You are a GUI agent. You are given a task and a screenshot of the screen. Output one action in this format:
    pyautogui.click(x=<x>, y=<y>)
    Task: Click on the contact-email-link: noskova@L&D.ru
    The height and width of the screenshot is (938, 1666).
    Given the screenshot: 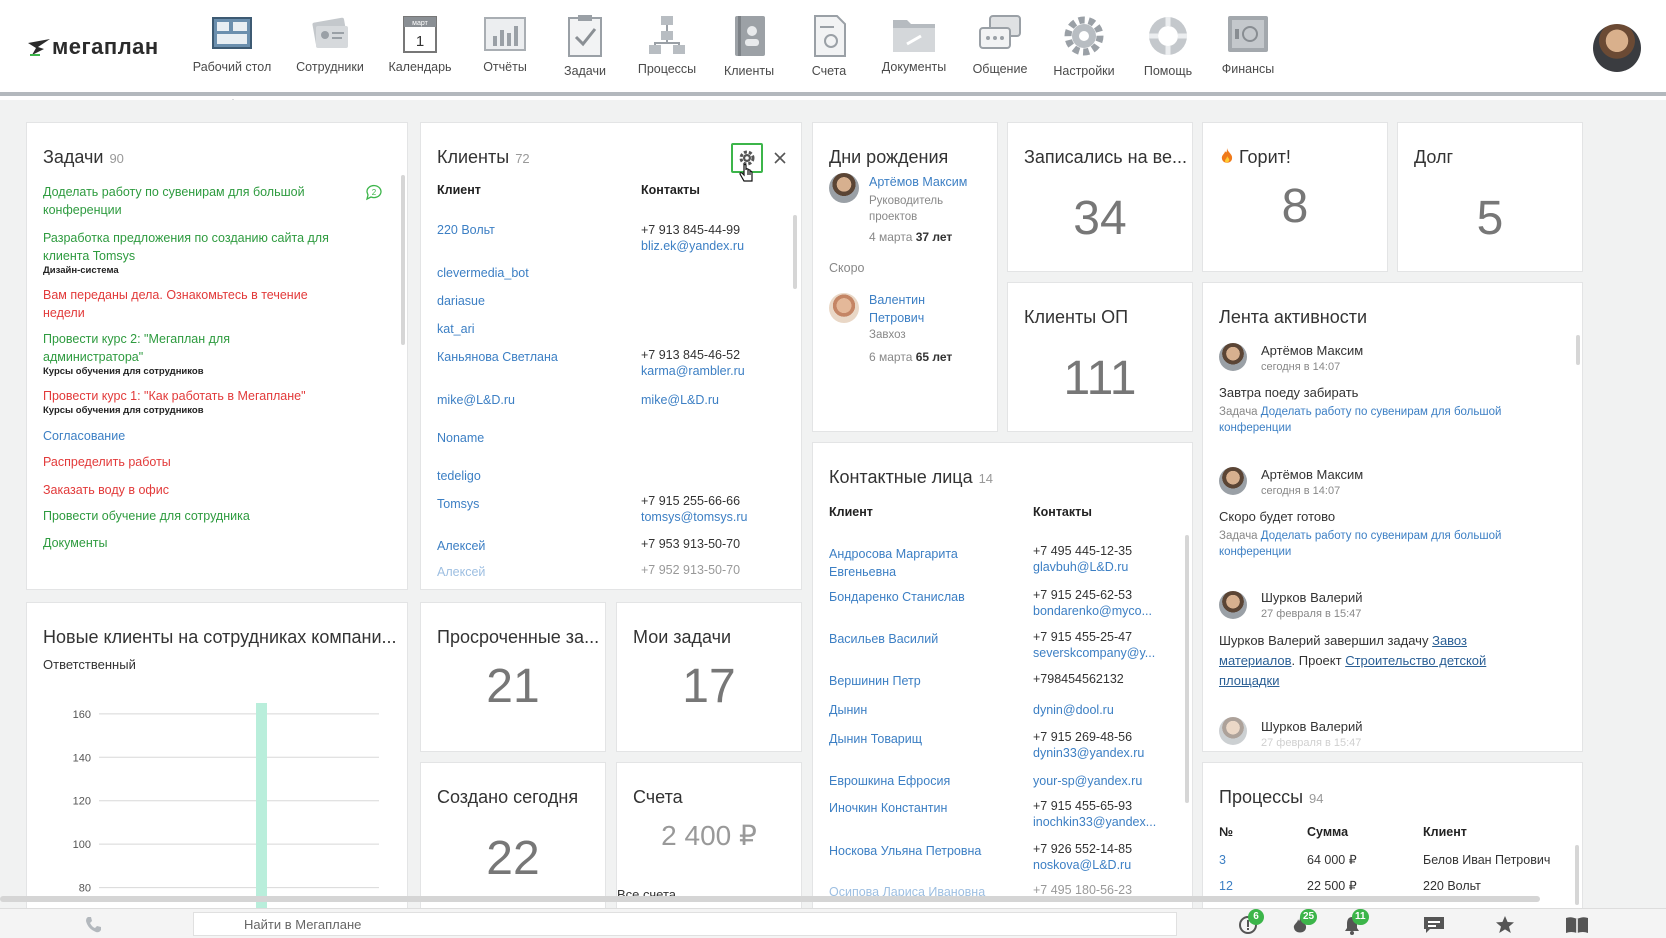 What is the action you would take?
    pyautogui.click(x=1082, y=865)
    